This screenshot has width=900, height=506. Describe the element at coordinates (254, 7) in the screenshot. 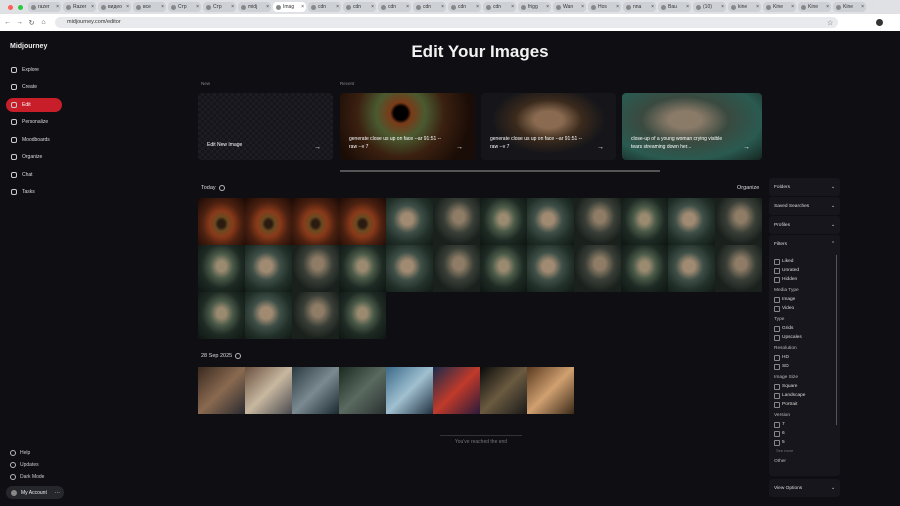

I see `browser-tab: midj ×` at that location.